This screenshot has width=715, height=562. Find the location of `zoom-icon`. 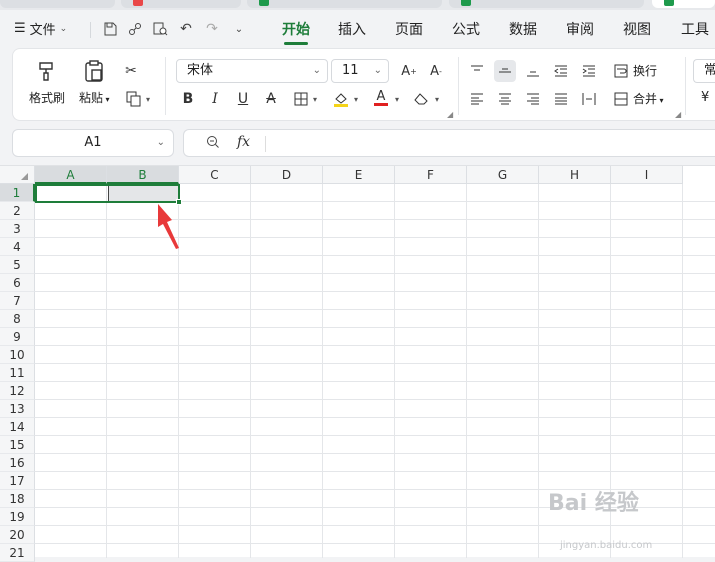

zoom-icon is located at coordinates (213, 144).